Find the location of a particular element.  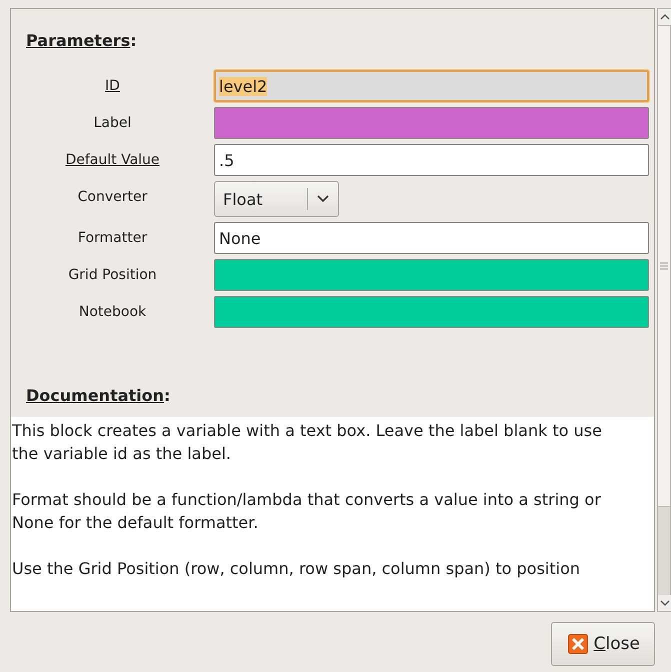

field-label: Default Value is located at coordinates (112, 160).